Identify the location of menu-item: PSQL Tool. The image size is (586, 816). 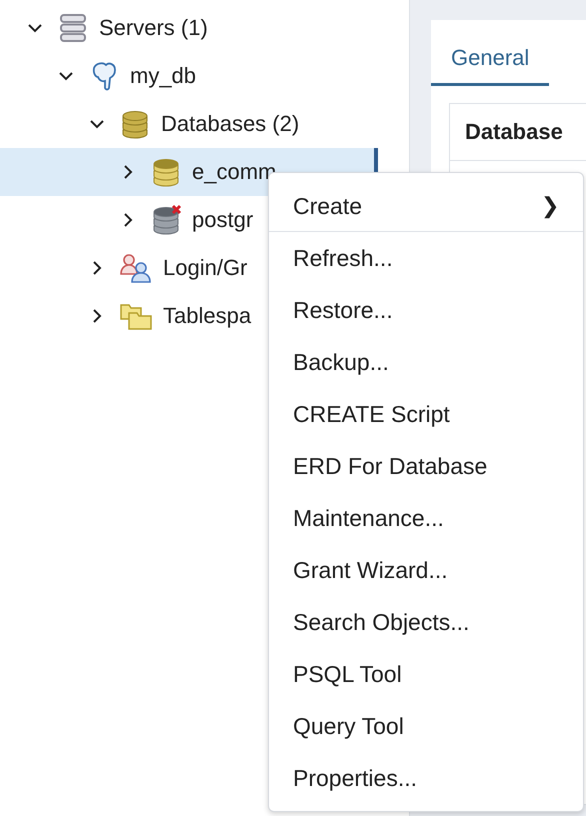
(426, 674).